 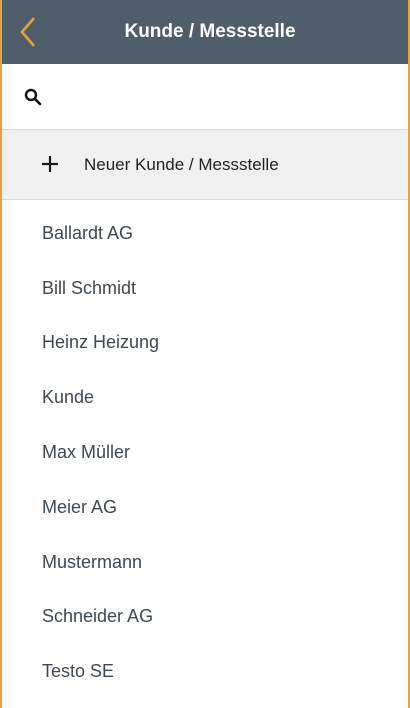 I want to click on search-input, so click(x=231, y=96).